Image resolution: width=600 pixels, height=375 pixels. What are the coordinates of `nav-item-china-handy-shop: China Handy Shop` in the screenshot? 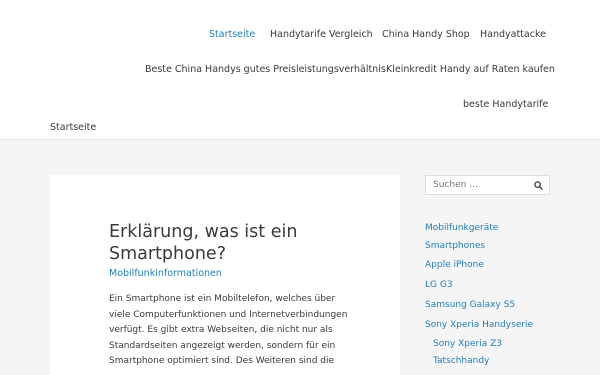 It's located at (426, 35).